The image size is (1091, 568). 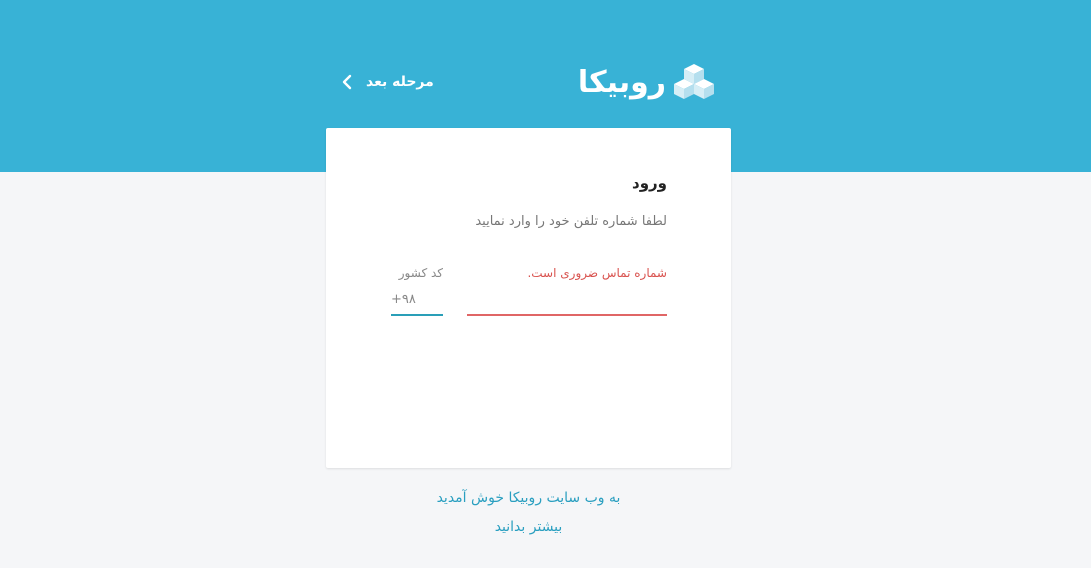 I want to click on next-step-label: مرحله بعد, so click(x=400, y=82).